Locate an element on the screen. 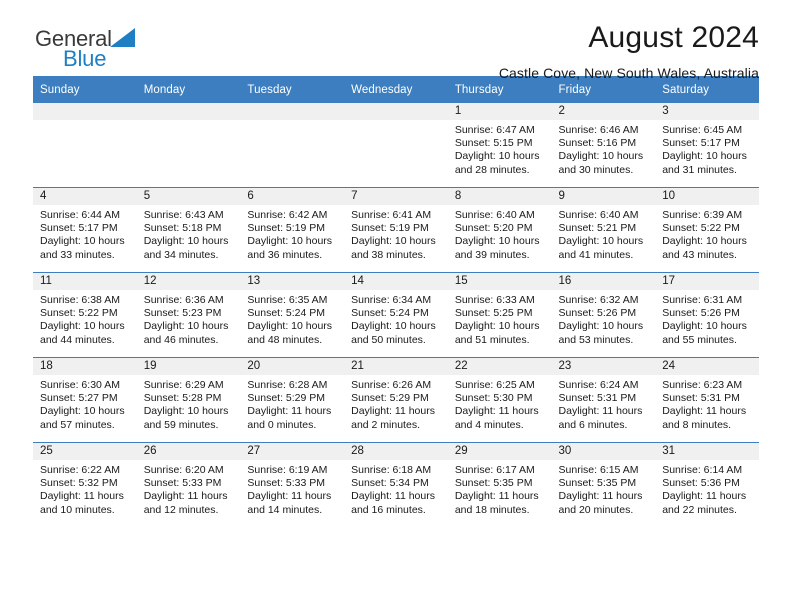 The image size is (792, 612). day-number: 7 is located at coordinates (396, 196).